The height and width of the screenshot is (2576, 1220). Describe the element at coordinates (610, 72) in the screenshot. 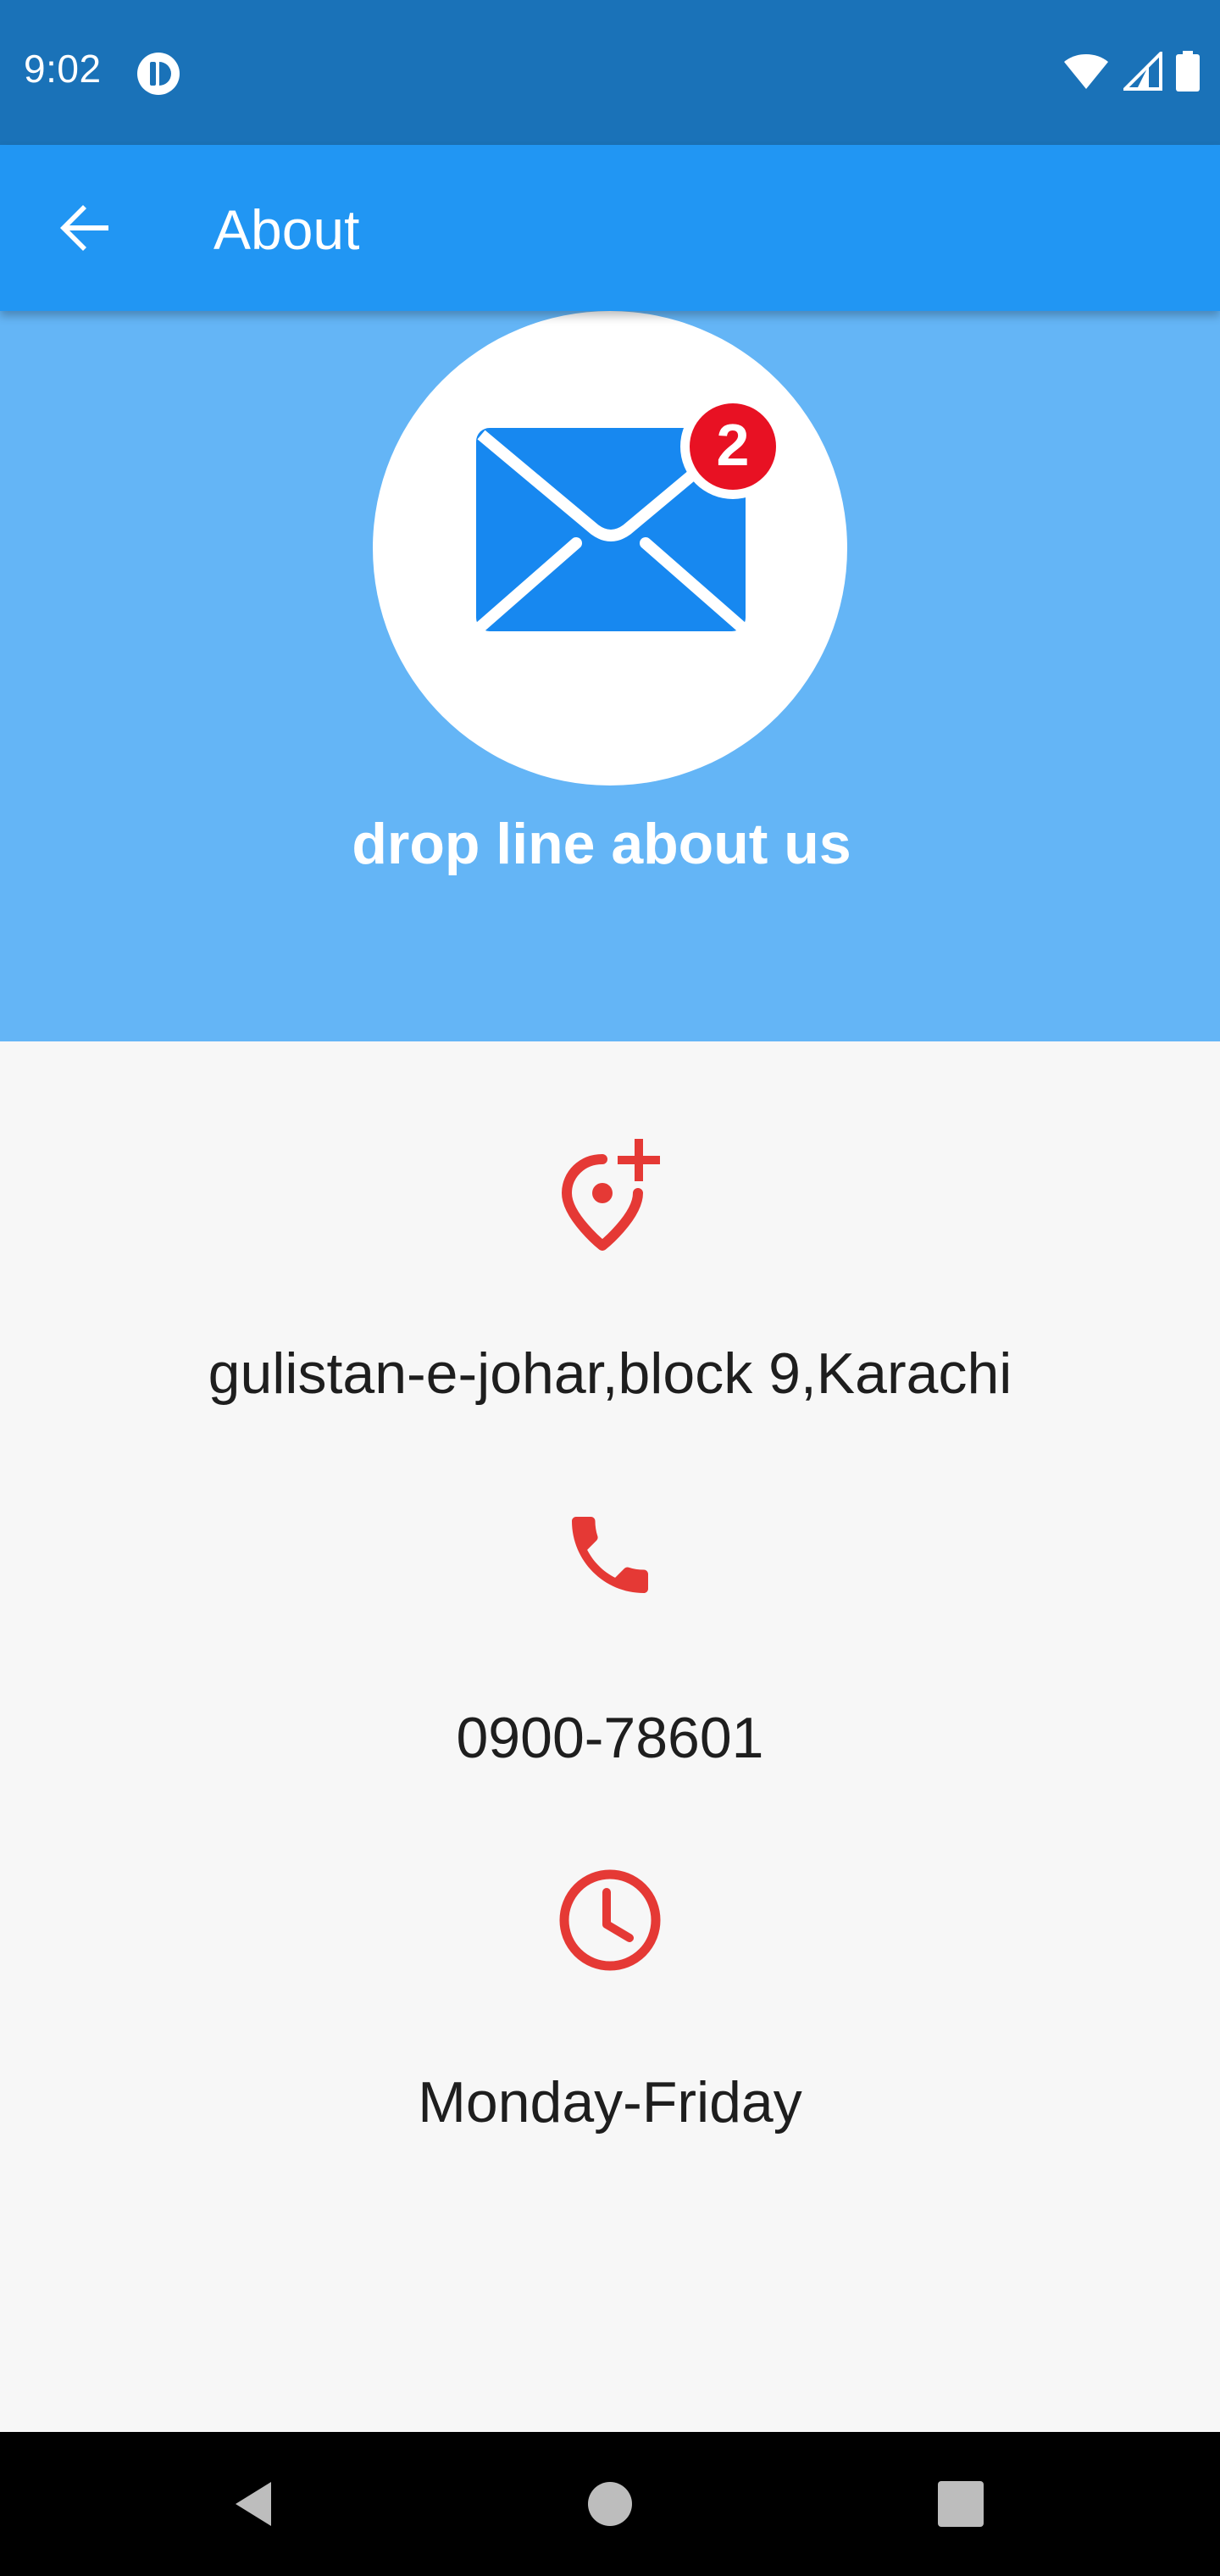

I see `status-bar: 9:02` at that location.